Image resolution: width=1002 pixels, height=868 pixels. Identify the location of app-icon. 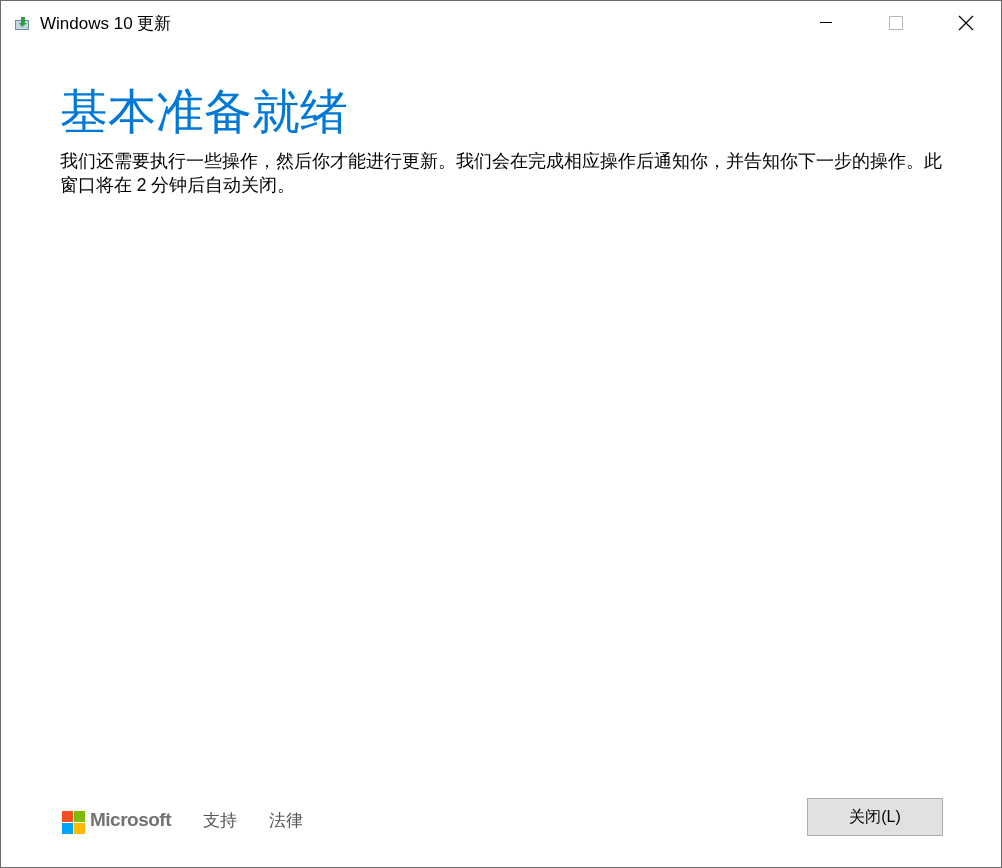
(23, 23).